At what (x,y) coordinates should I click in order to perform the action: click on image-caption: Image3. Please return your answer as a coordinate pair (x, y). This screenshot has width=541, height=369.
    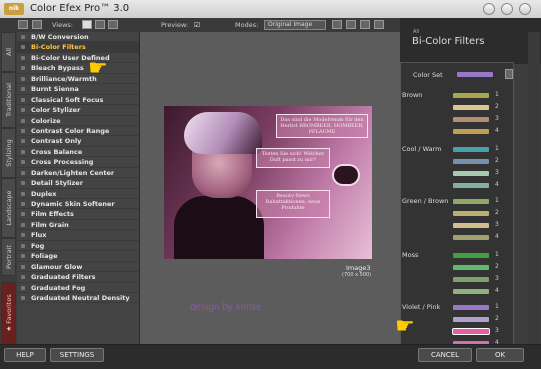
    Looking at the image, I should click on (358, 268).